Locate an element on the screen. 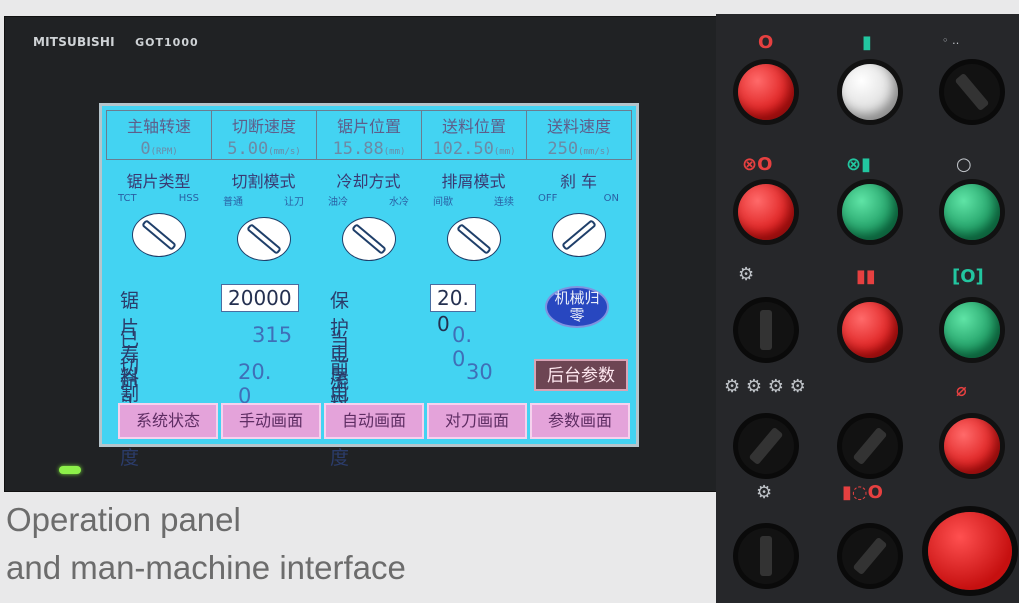 The image size is (1019, 603). caption-line-2: and man-machine interface is located at coordinates (206, 567).